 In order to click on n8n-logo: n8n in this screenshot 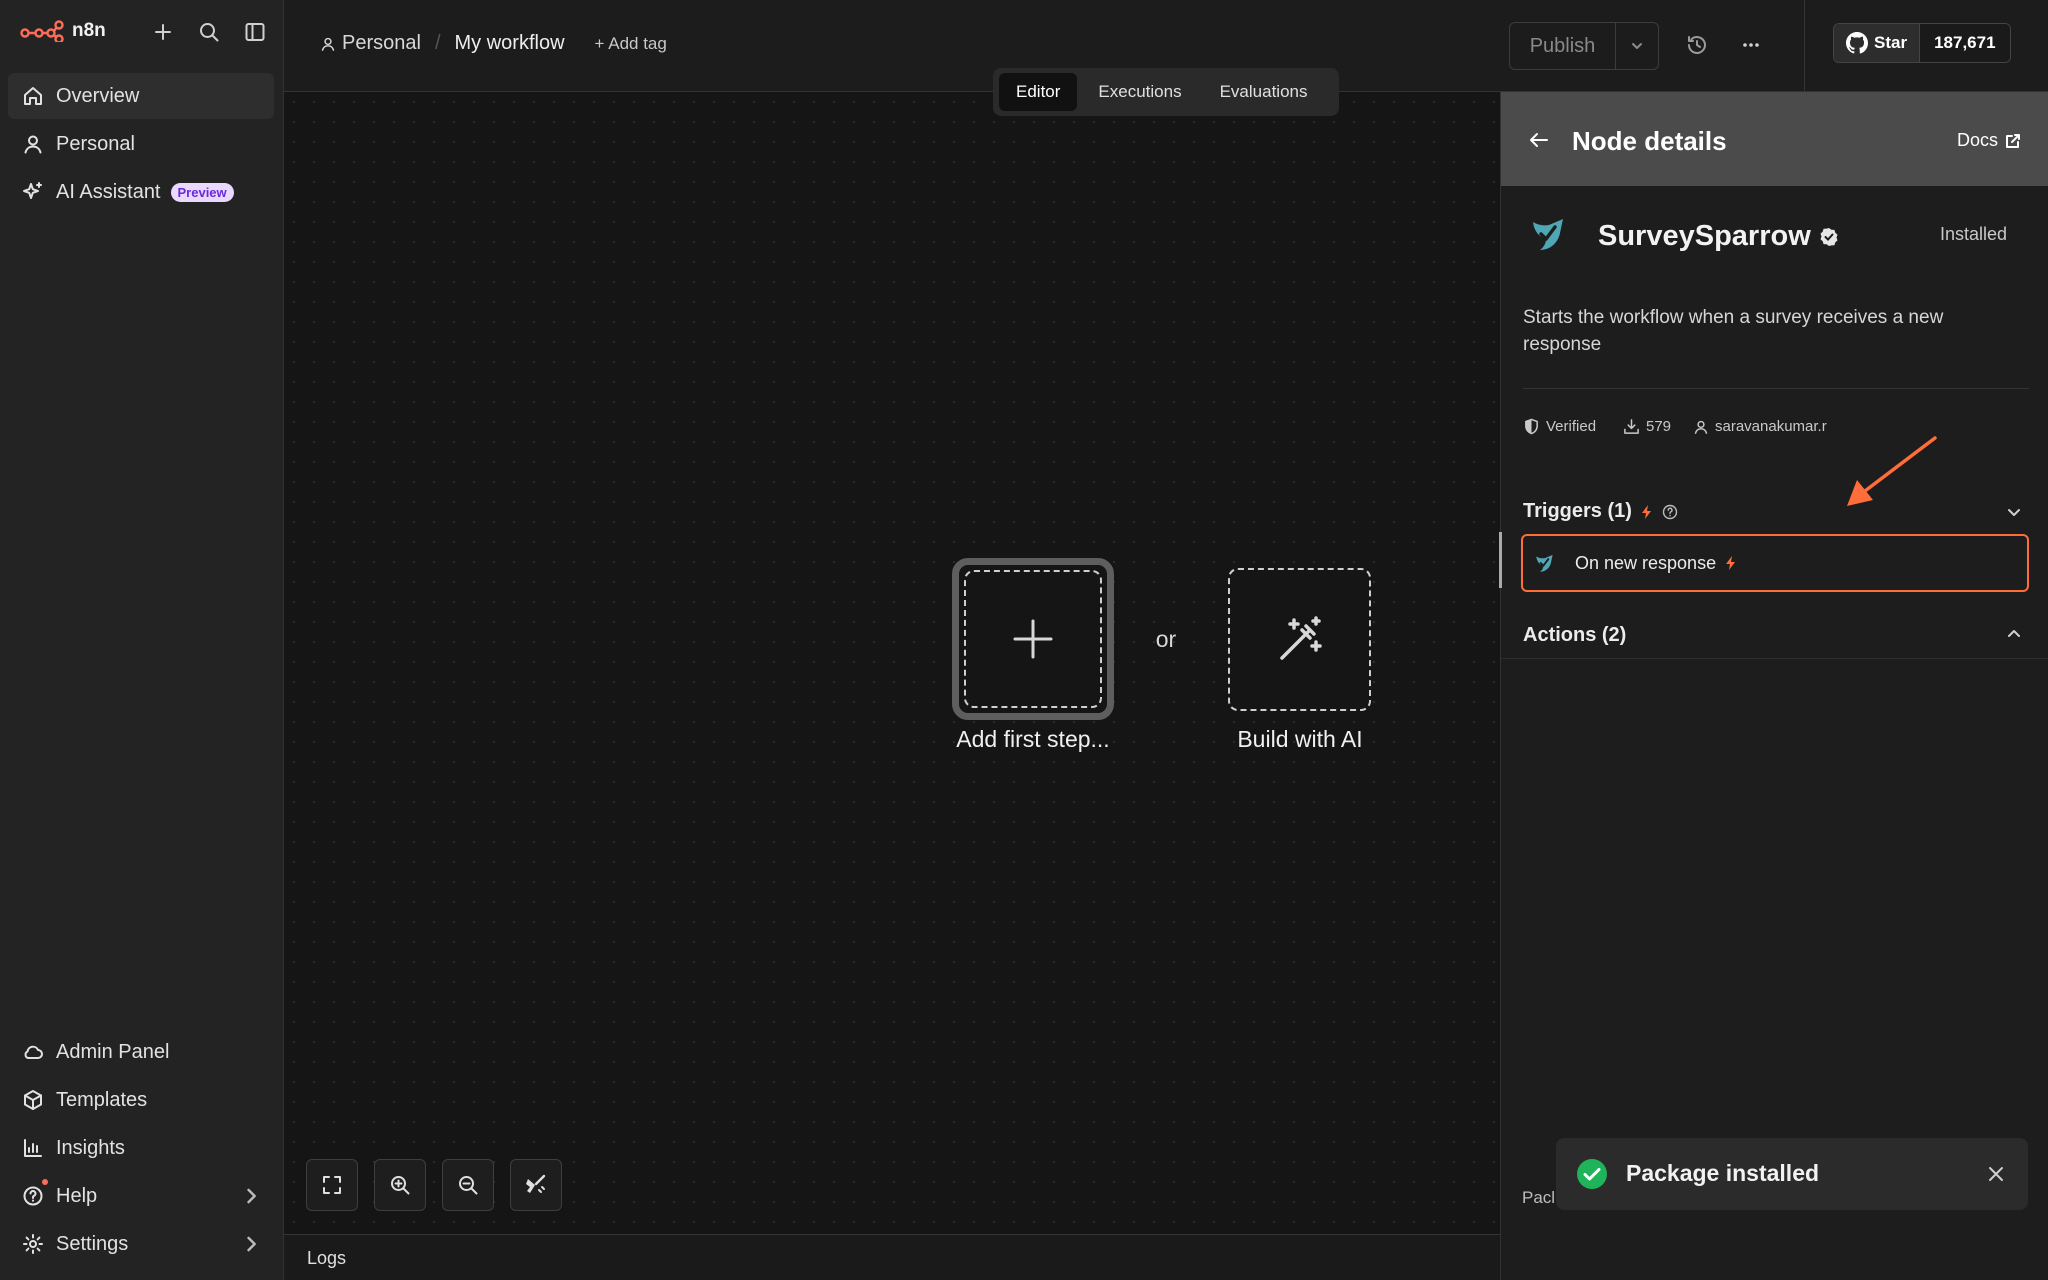, I will do `click(63, 31)`.